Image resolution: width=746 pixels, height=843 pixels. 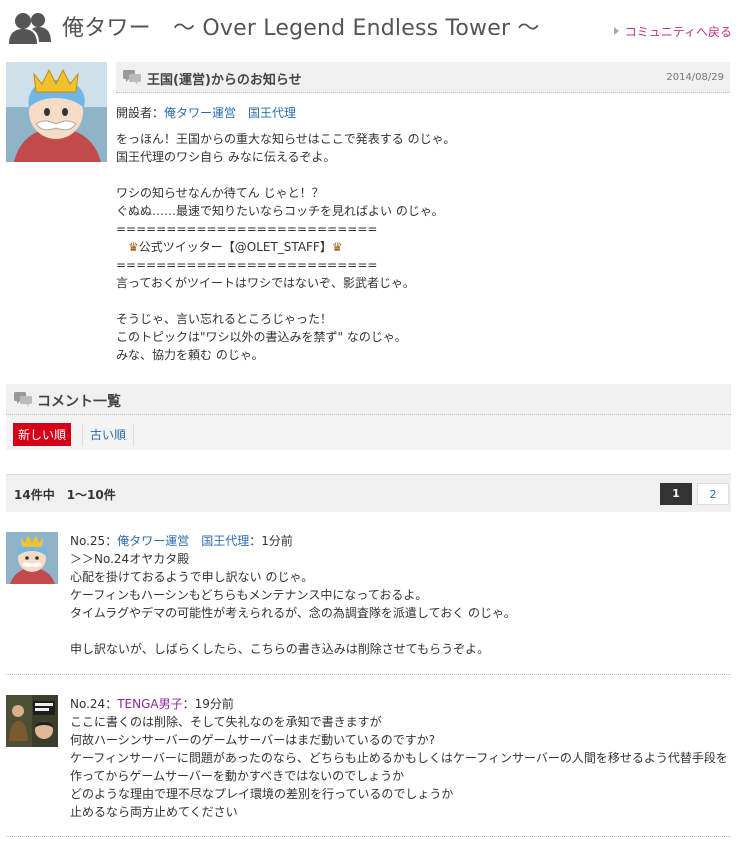 What do you see at coordinates (265, 283) in the screenshot?
I see `notice-line: 言っておくがツイートはワシではないぞ、影武者じゃ。` at bounding box center [265, 283].